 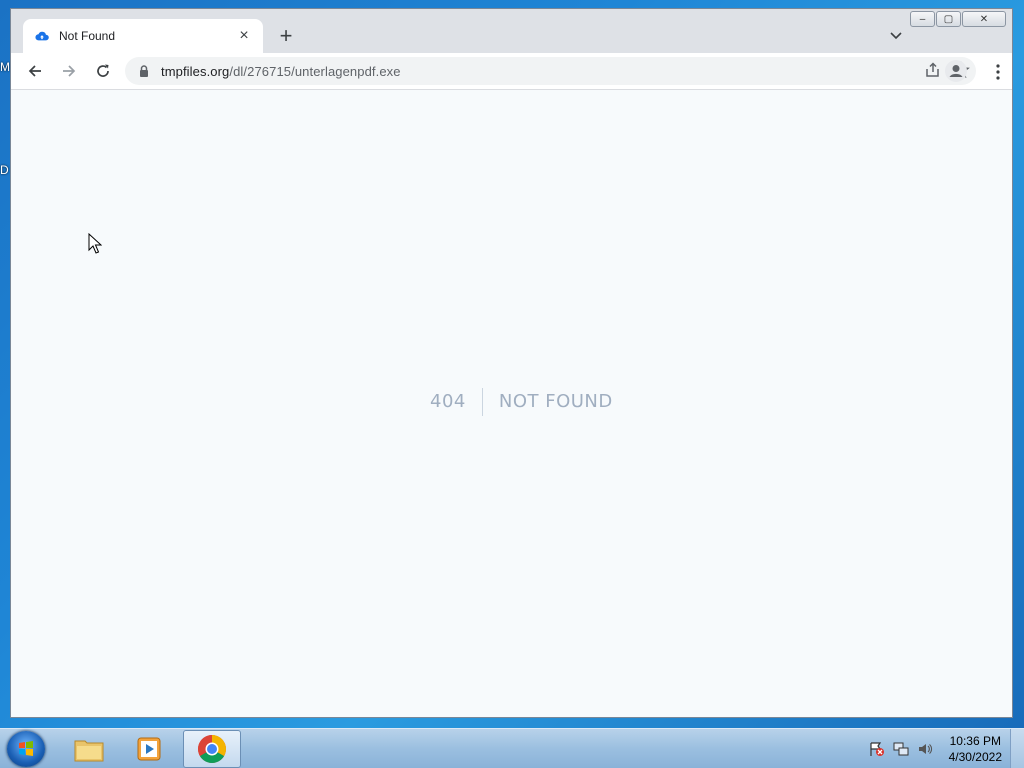 What do you see at coordinates (555, 401) in the screenshot?
I see `error-text: NOT FOUND` at bounding box center [555, 401].